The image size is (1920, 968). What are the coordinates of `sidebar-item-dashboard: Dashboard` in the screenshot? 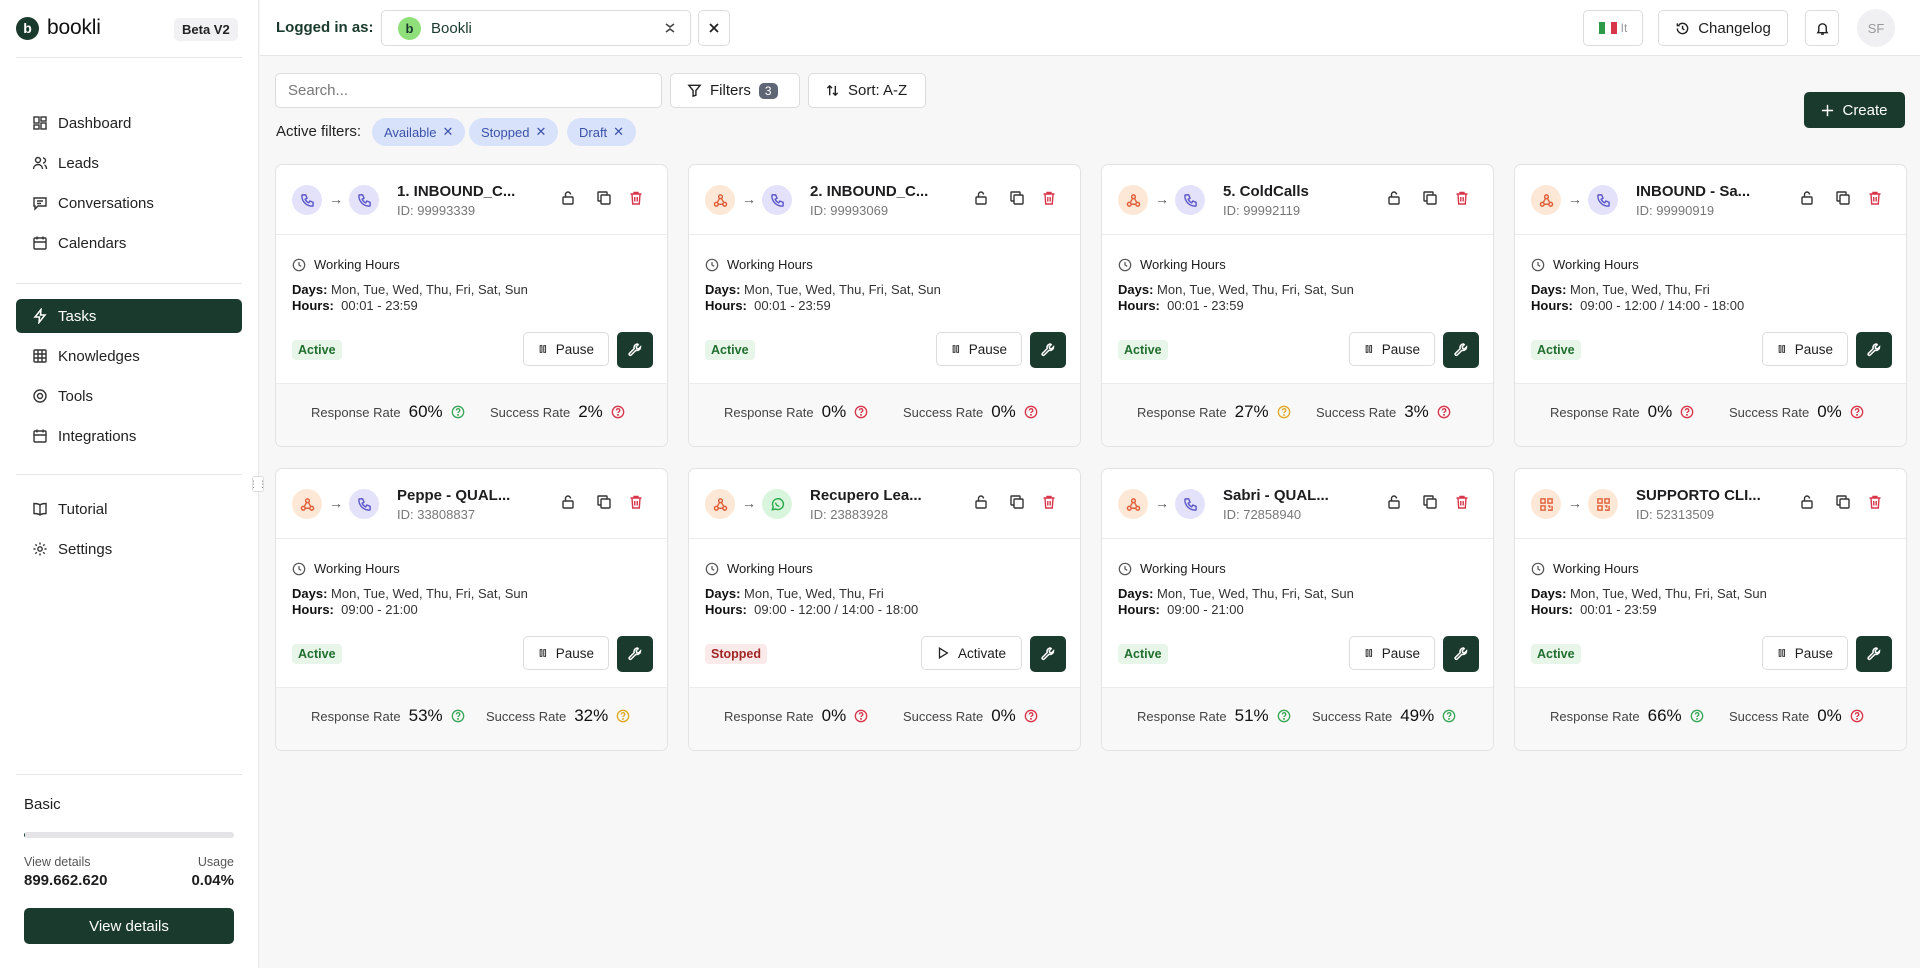 It's located at (129, 123).